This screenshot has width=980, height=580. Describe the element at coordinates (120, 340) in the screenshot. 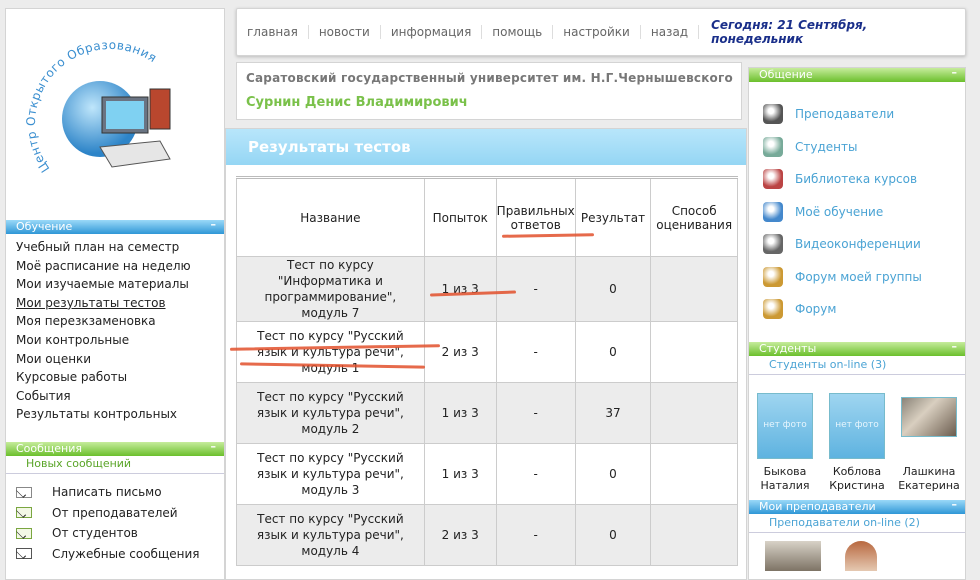

I see `study-menu-item: Мои контрольные` at that location.